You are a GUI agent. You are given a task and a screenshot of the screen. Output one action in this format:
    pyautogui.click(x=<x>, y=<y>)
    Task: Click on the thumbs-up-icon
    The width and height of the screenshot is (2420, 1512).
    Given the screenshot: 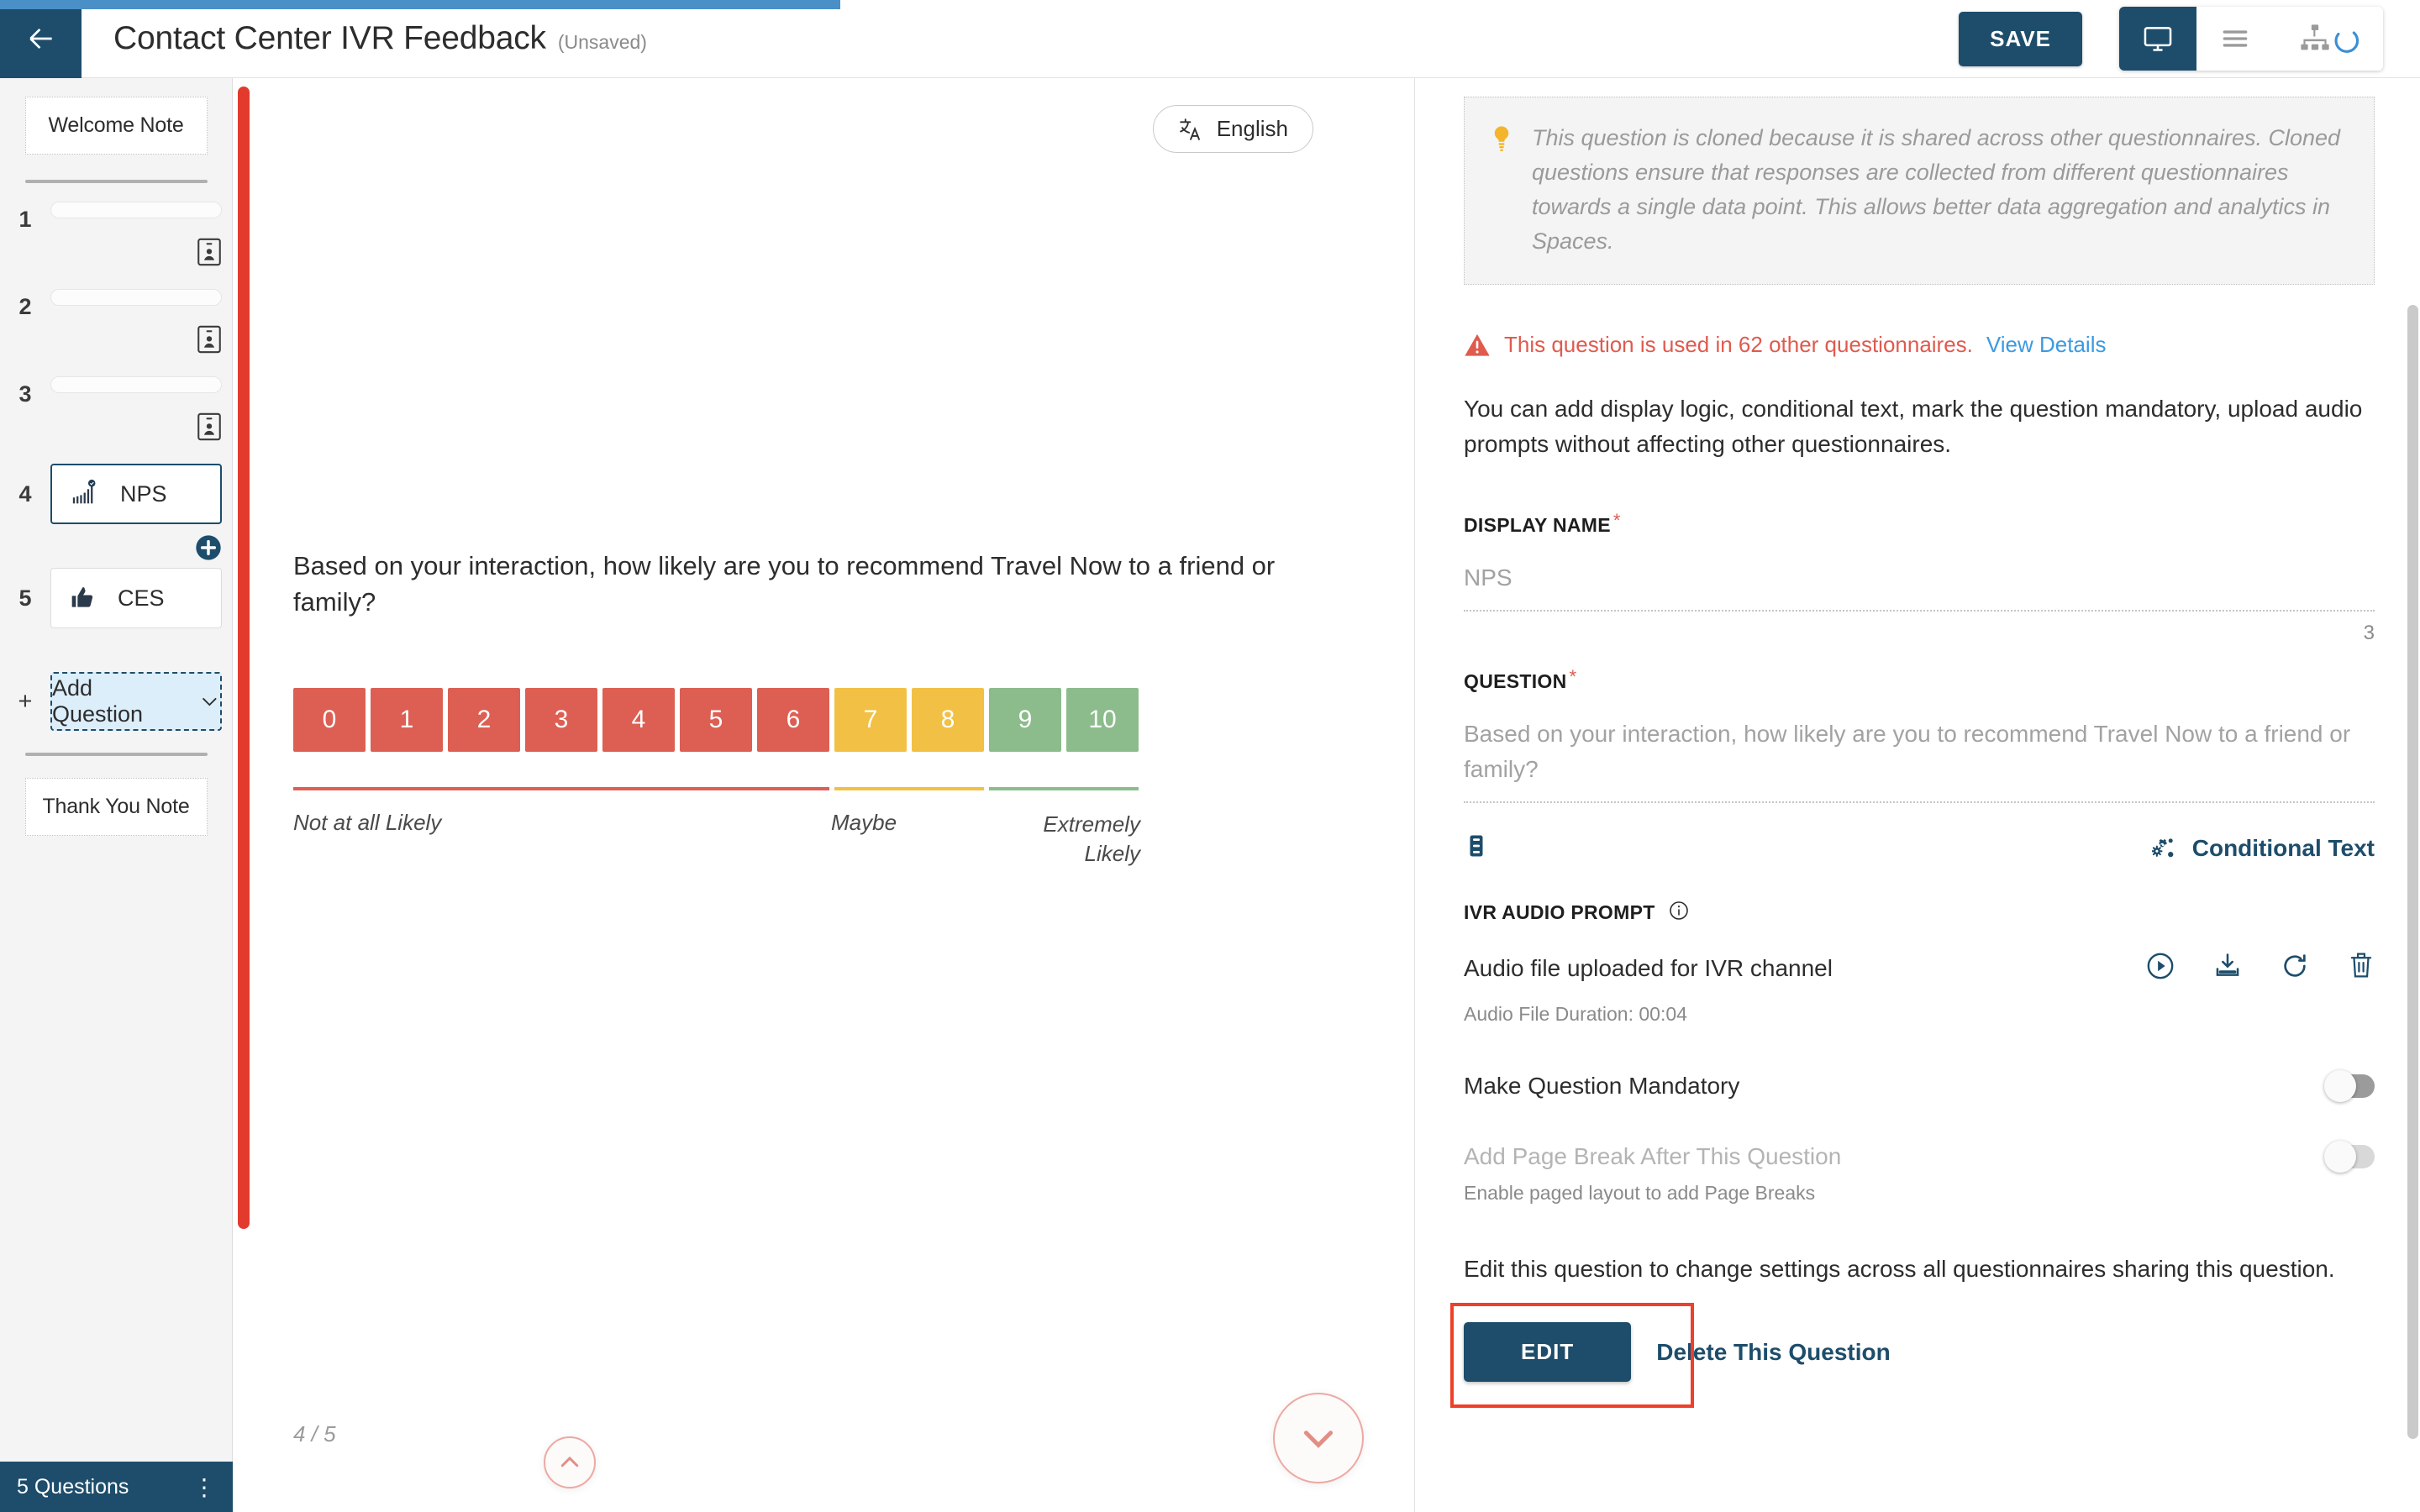 What is the action you would take?
    pyautogui.click(x=82, y=597)
    